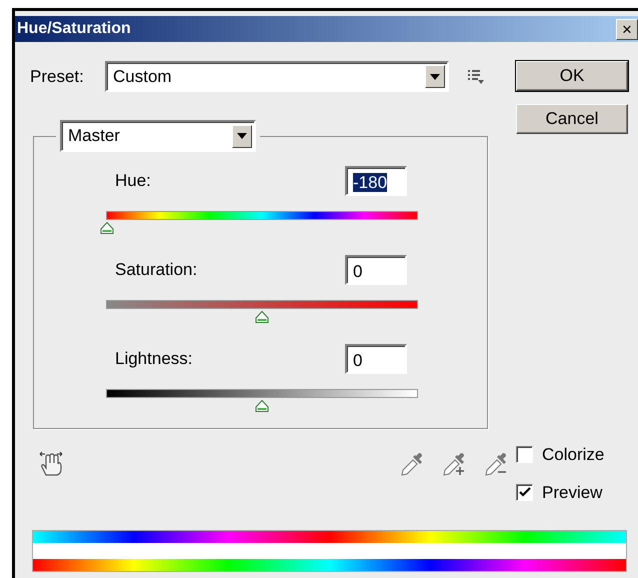  I want to click on lightness-field: 0, so click(376, 359).